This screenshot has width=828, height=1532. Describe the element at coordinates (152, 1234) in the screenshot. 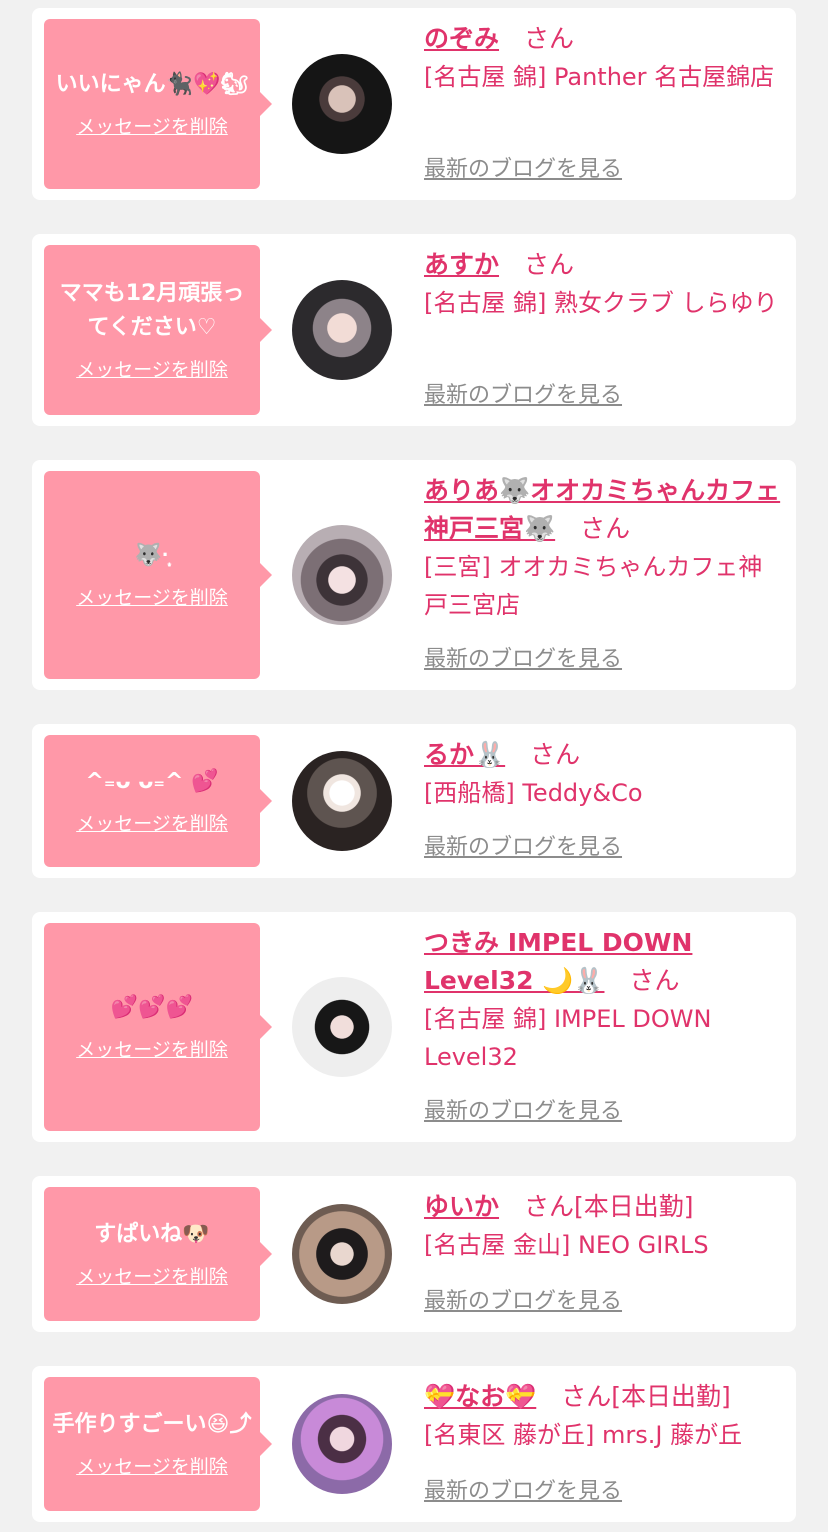

I see `message-text: すぱいね🐶` at that location.